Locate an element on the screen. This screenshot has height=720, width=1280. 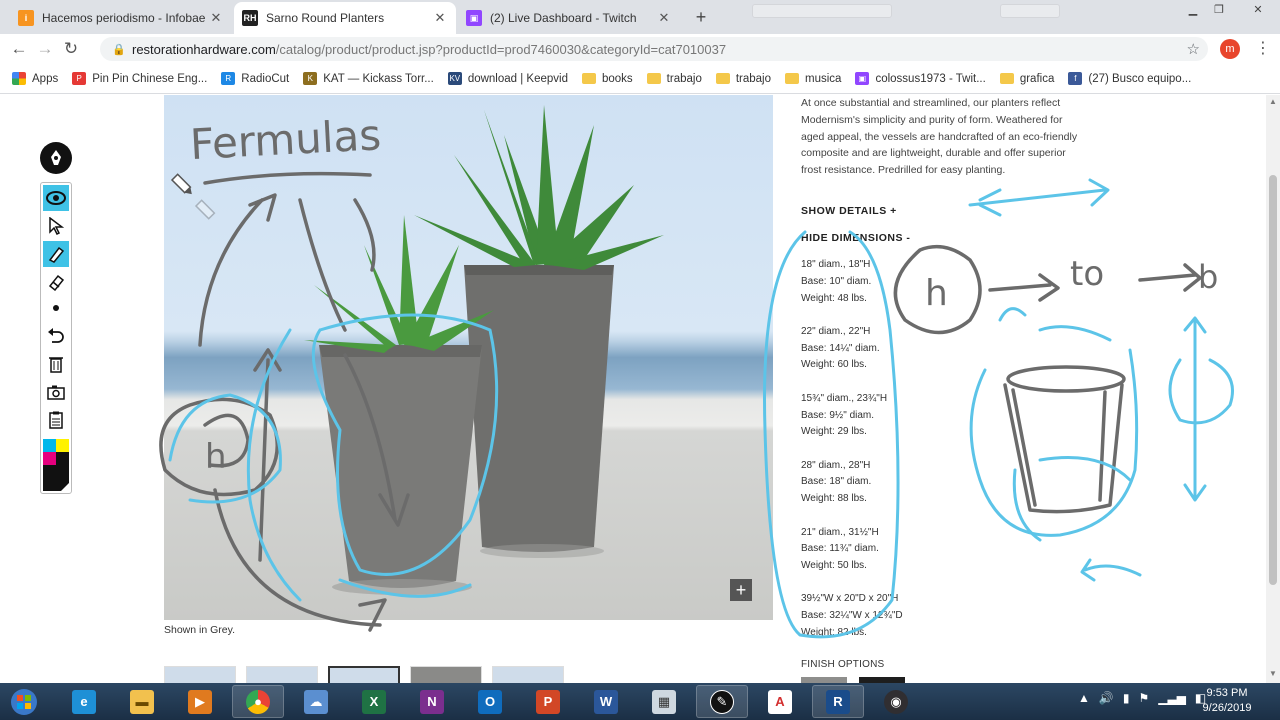
undo-icon is located at coordinates (56, 336).